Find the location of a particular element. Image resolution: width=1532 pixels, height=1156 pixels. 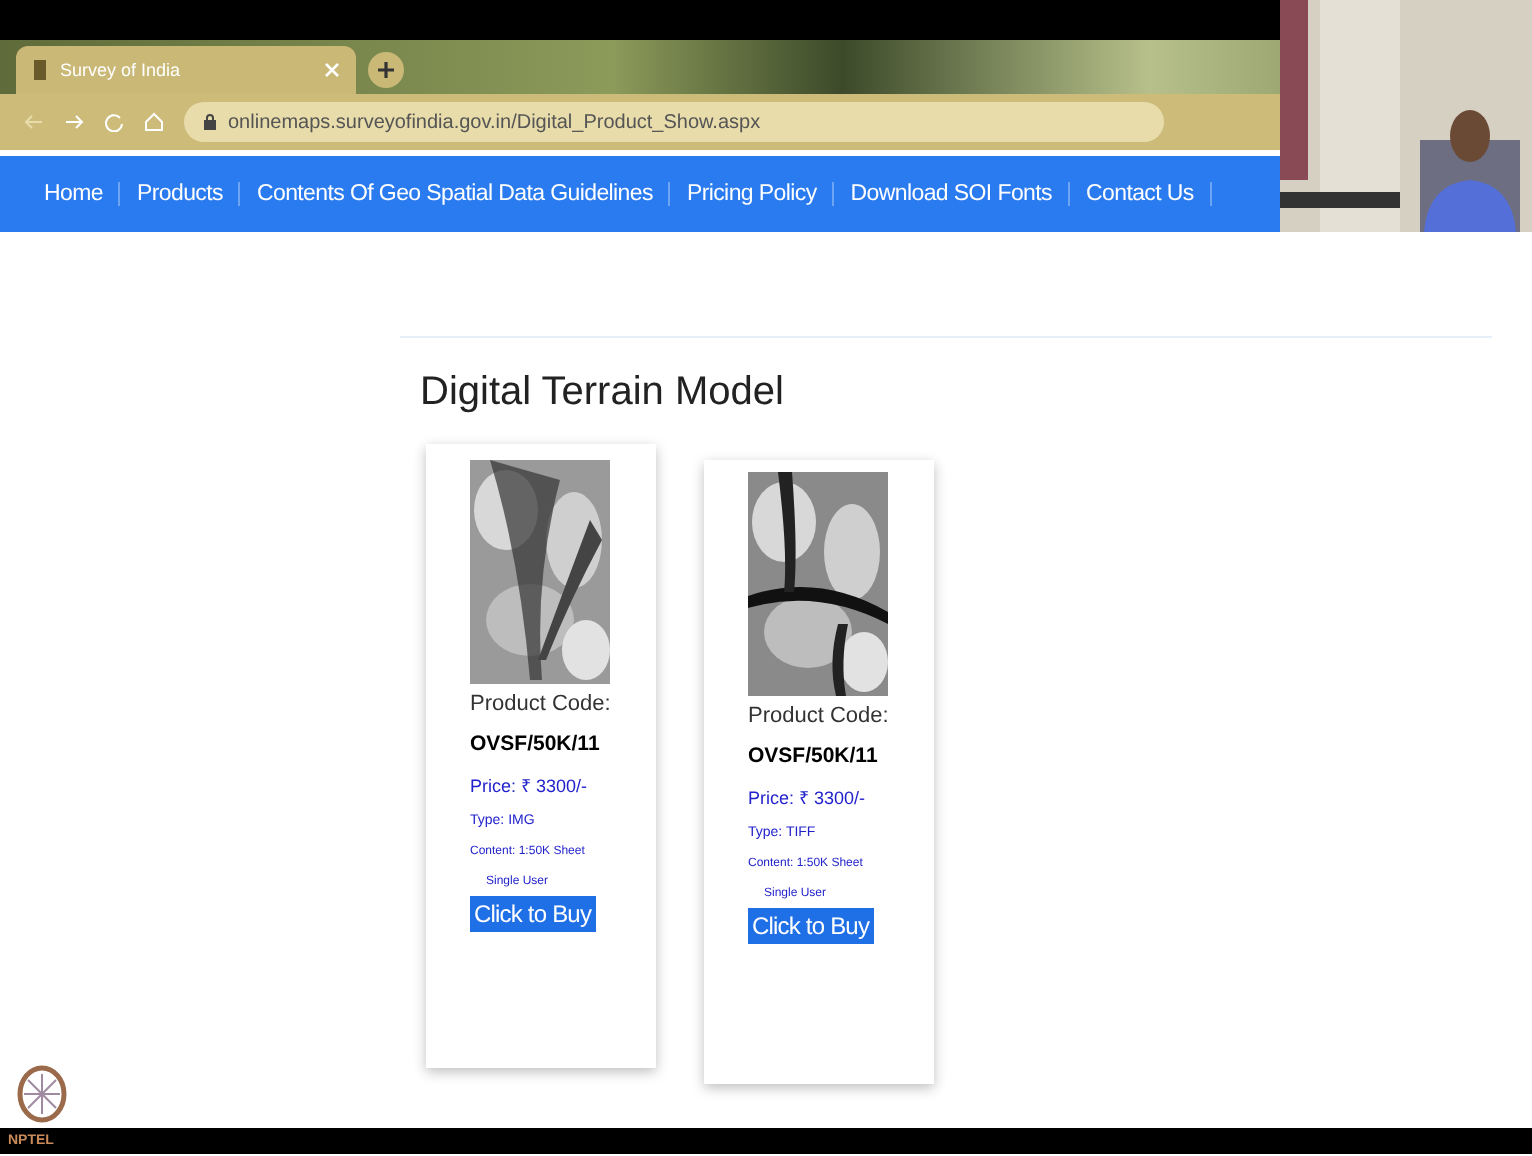

plus-icon is located at coordinates (386, 70).